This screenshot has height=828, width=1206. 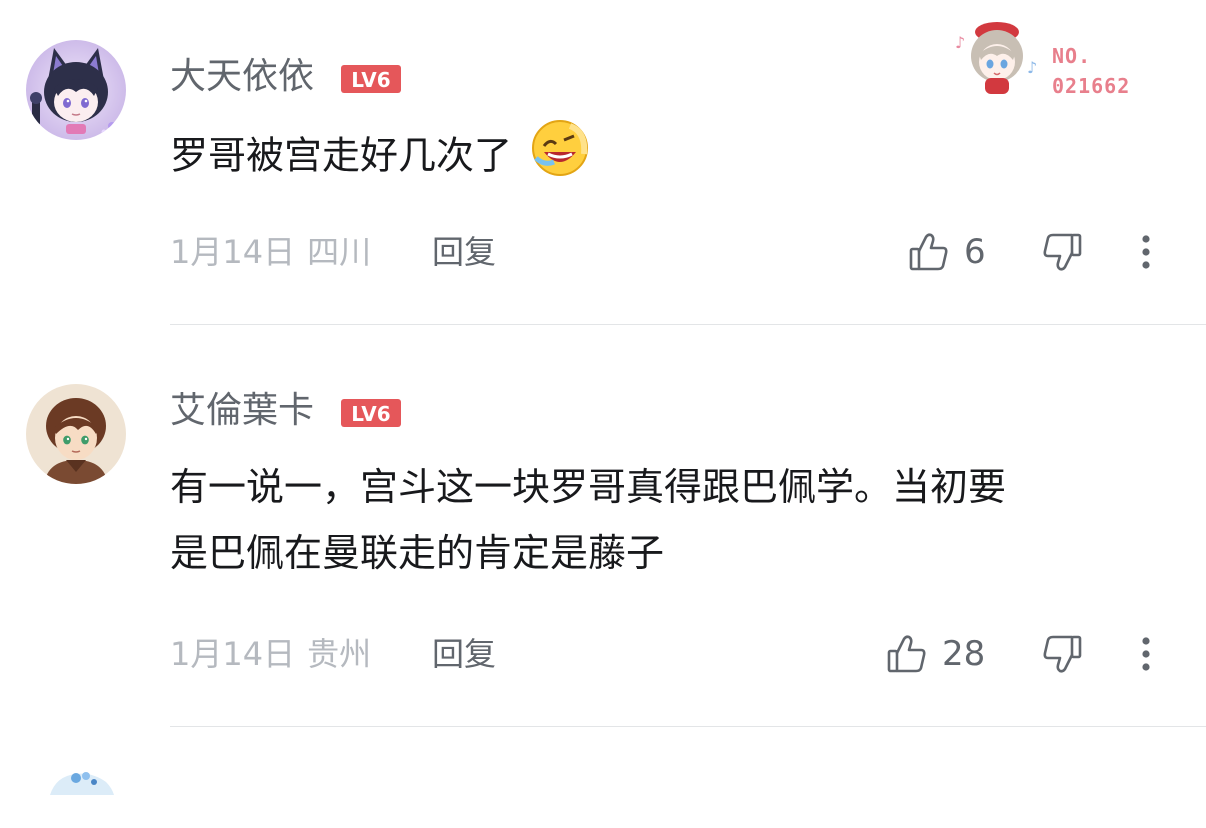 What do you see at coordinates (964, 654) in the screenshot?
I see `like-count: 28` at bounding box center [964, 654].